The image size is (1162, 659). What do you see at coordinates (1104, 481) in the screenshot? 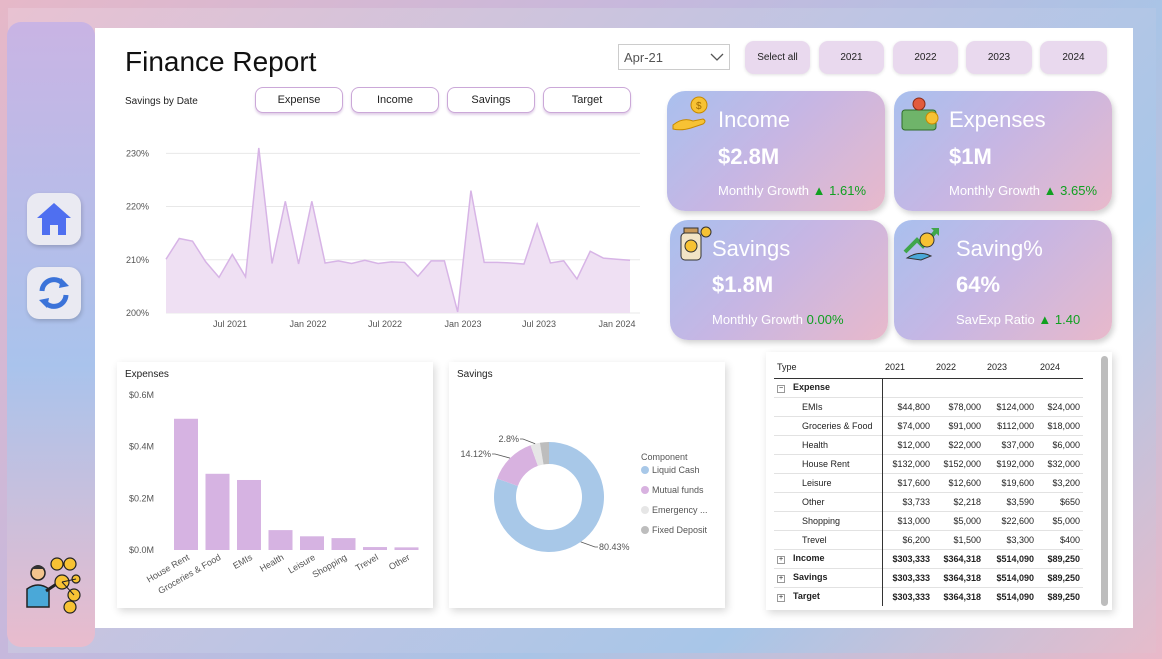
I see `matrix-scrollbar` at bounding box center [1104, 481].